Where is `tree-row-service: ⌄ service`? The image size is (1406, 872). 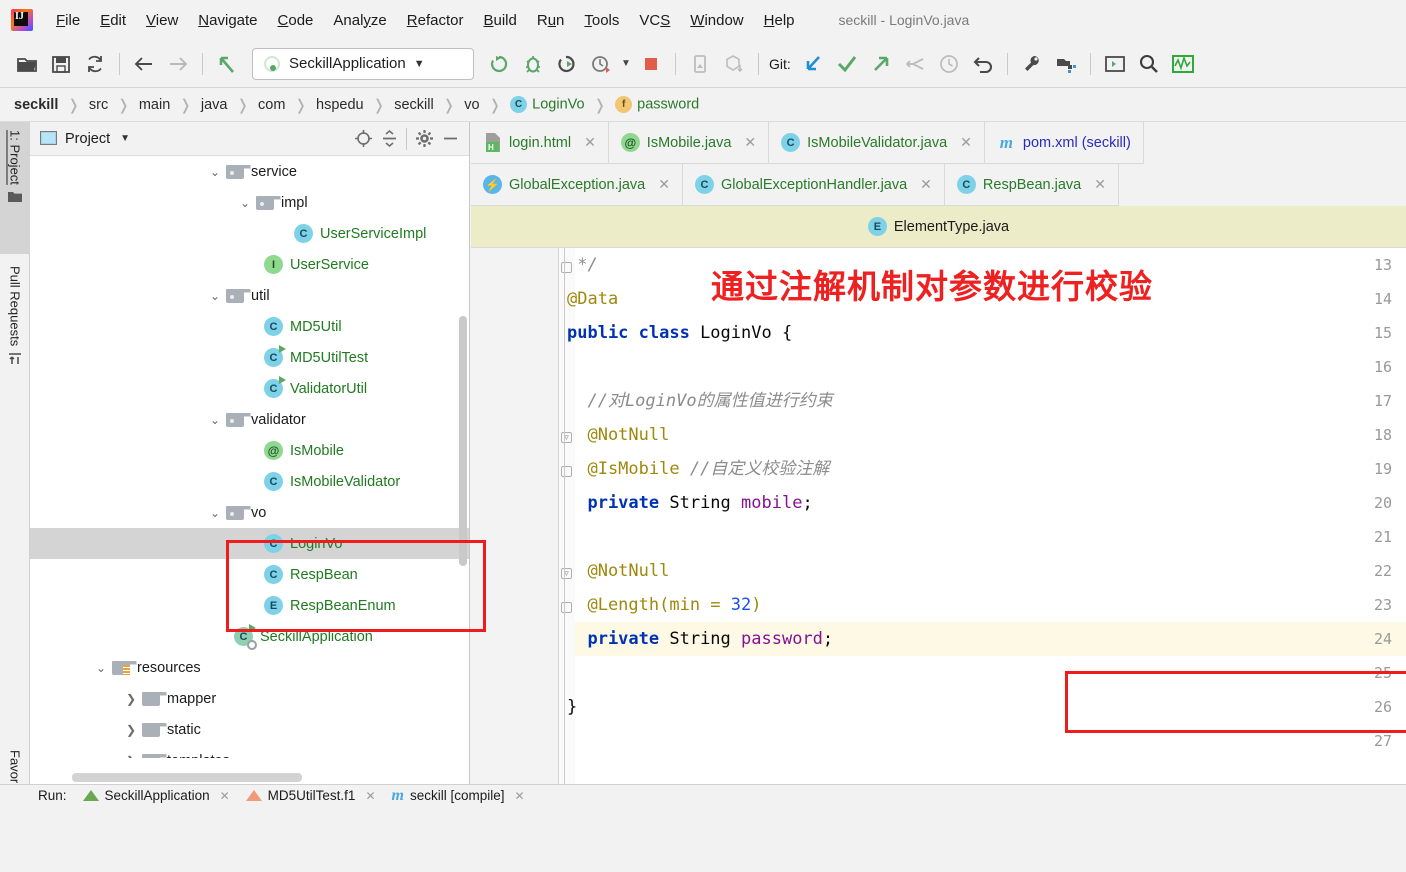 tree-row-service: ⌄ service is located at coordinates (249, 171).